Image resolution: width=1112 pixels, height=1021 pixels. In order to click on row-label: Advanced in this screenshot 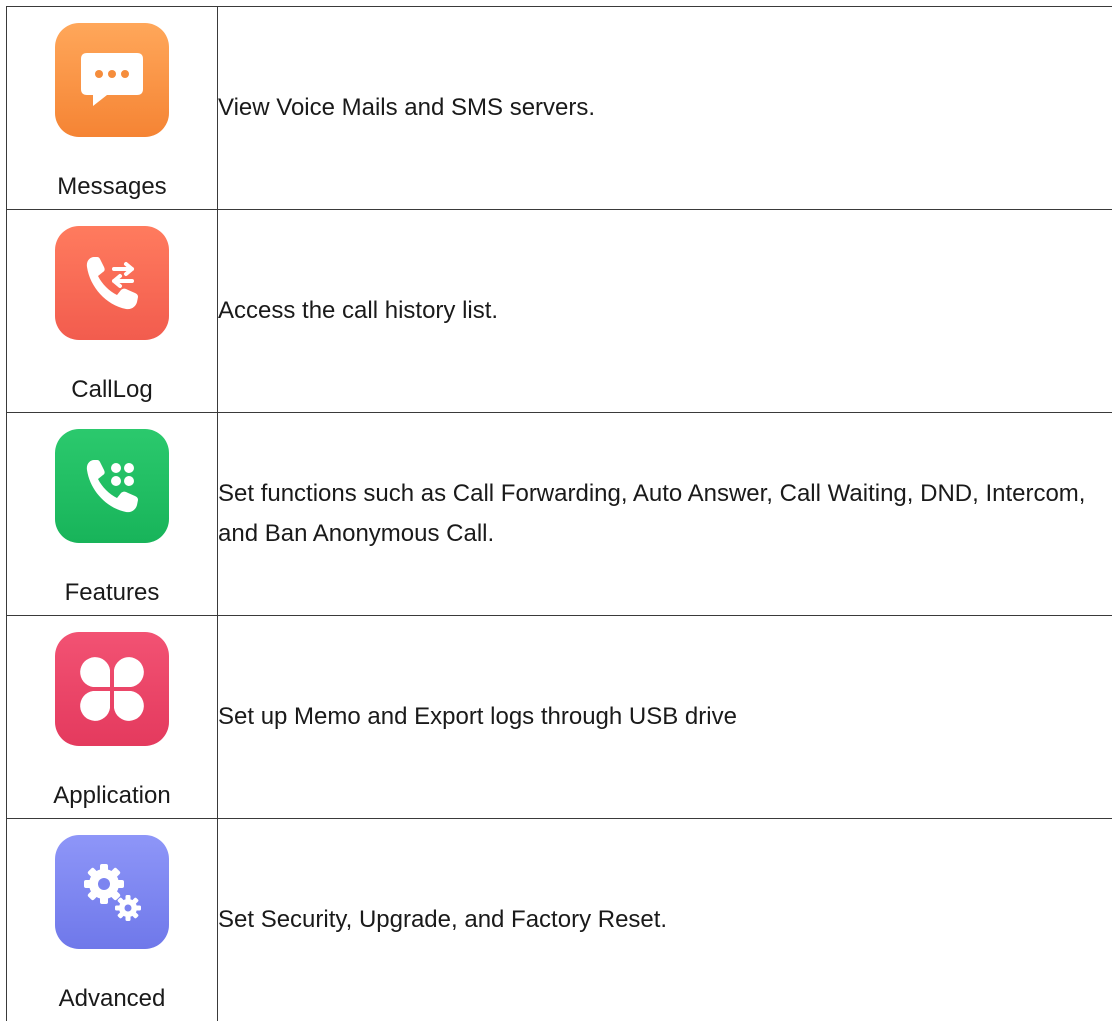, I will do `click(112, 999)`.